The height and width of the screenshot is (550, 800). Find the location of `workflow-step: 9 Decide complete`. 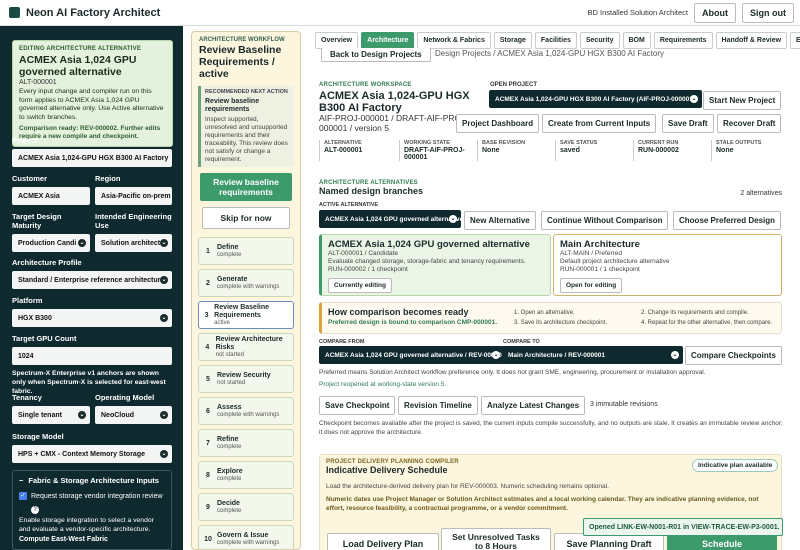

workflow-step: 9 Decide complete is located at coordinates (246, 507).